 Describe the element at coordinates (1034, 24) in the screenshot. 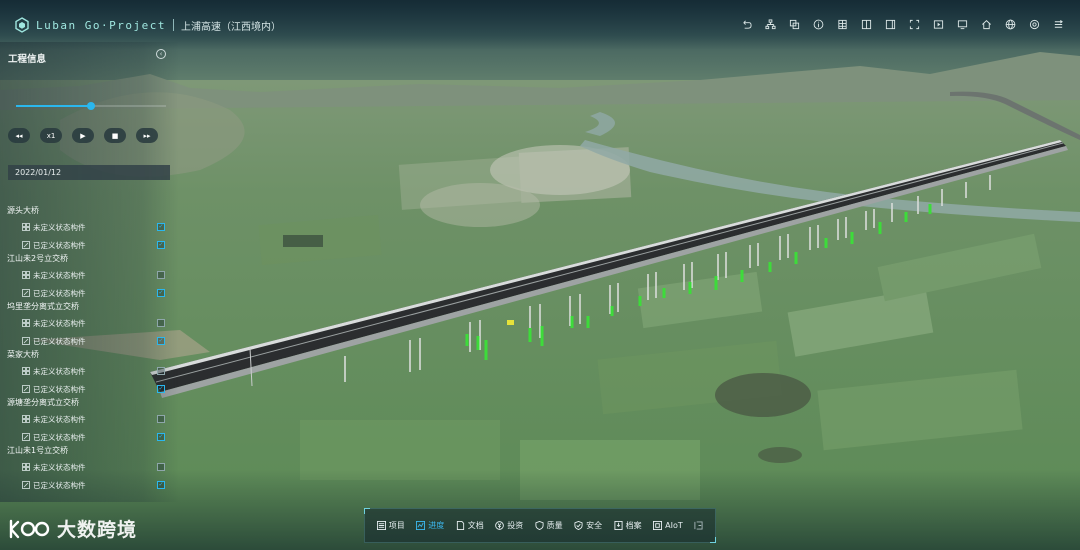

I see `settings-icon` at that location.